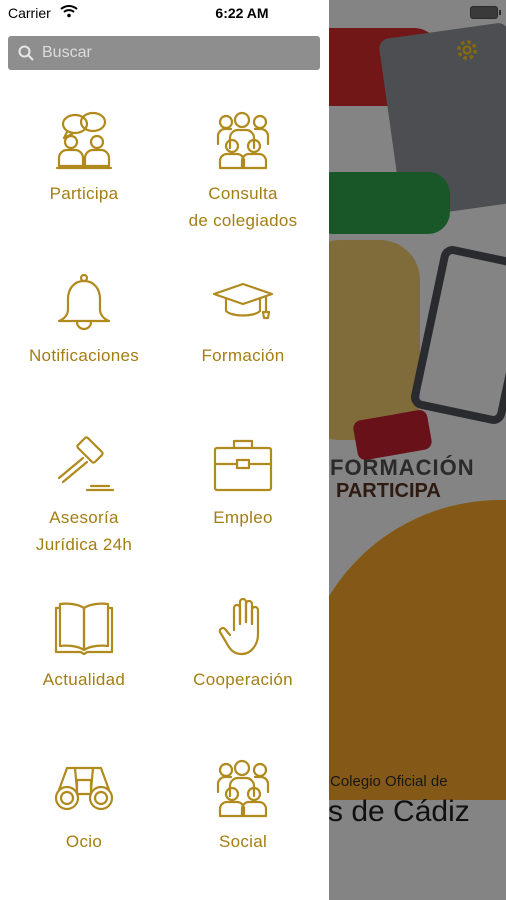  What do you see at coordinates (239, 626) in the screenshot?
I see `hand-icon` at bounding box center [239, 626].